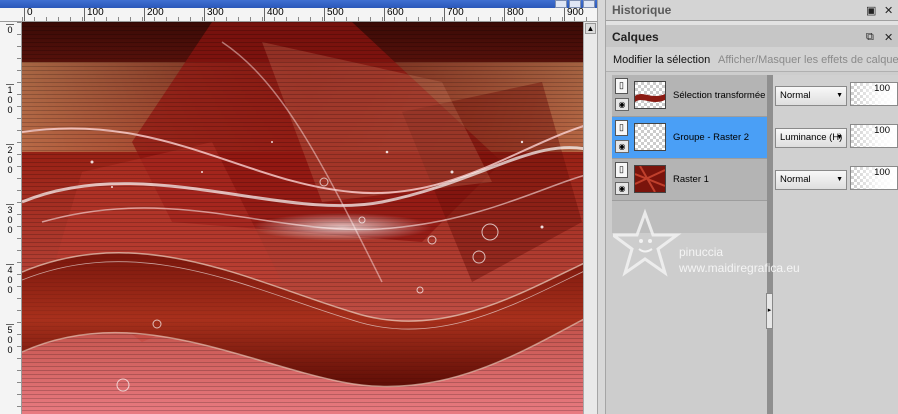 The image size is (898, 414). Describe the element at coordinates (752, 36) in the screenshot. I see `layers-panel-header: Calques ⧉ ✕` at that location.